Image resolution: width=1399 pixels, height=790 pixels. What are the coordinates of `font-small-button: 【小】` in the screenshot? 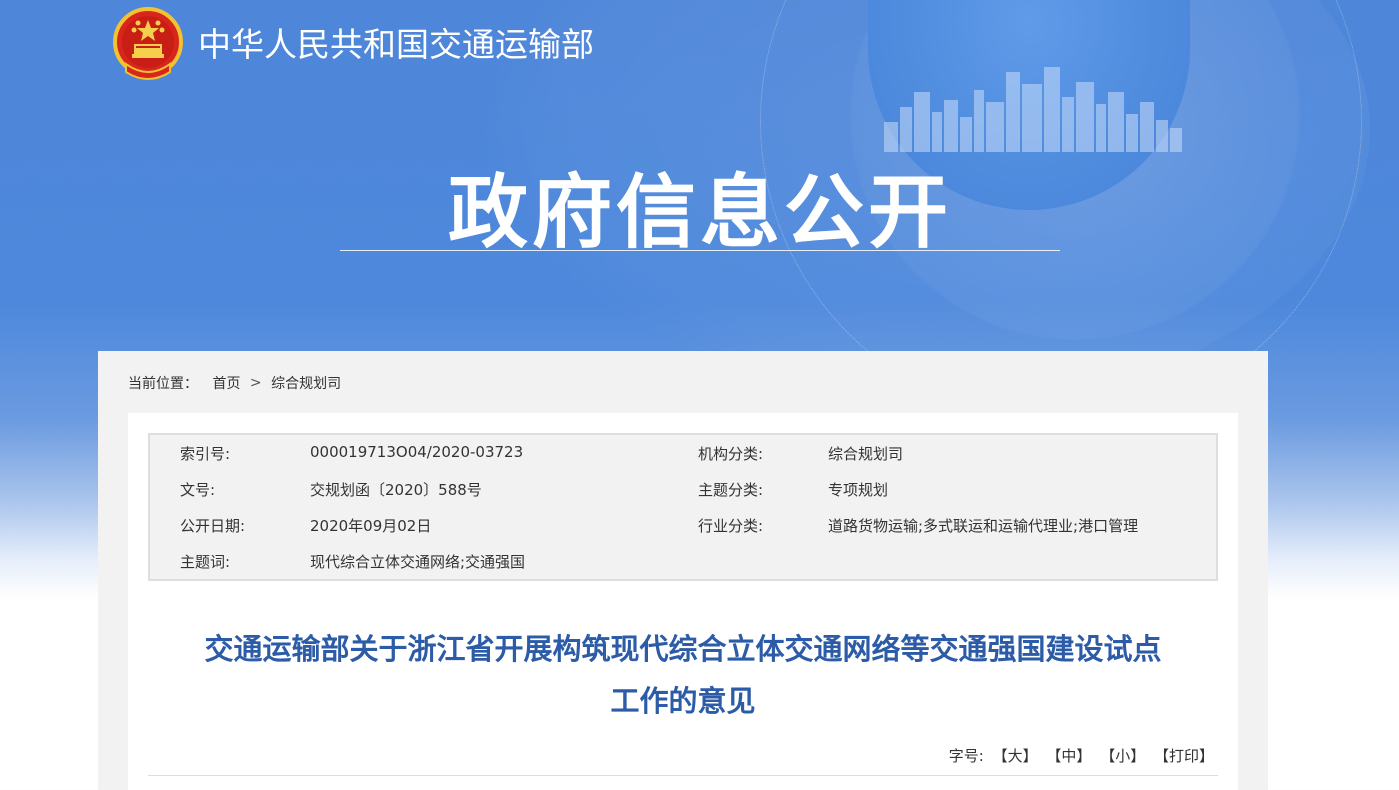 It's located at (1122, 756).